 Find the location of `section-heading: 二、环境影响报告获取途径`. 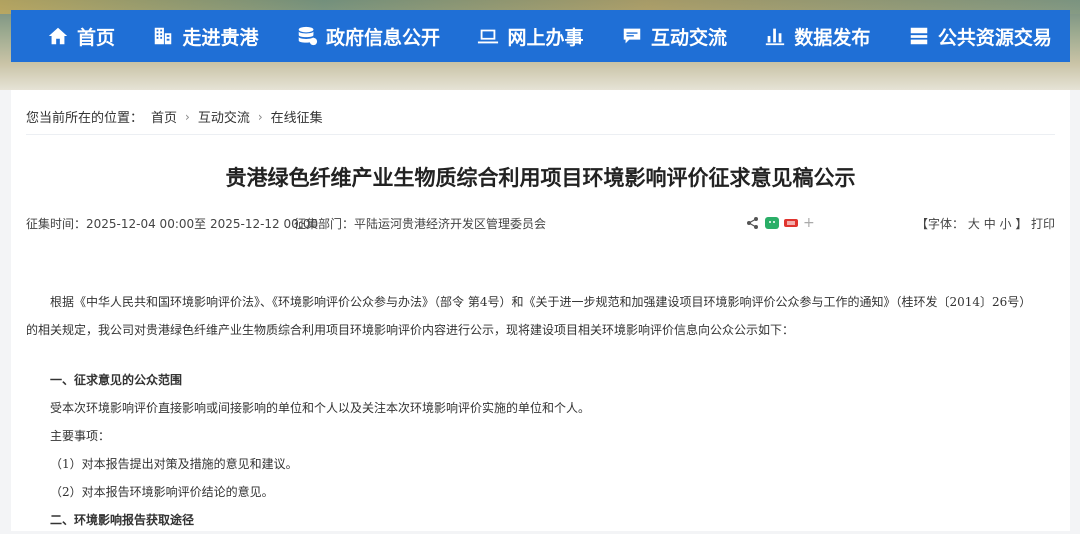

section-heading: 二、环境影响报告获取途径 is located at coordinates (122, 520).